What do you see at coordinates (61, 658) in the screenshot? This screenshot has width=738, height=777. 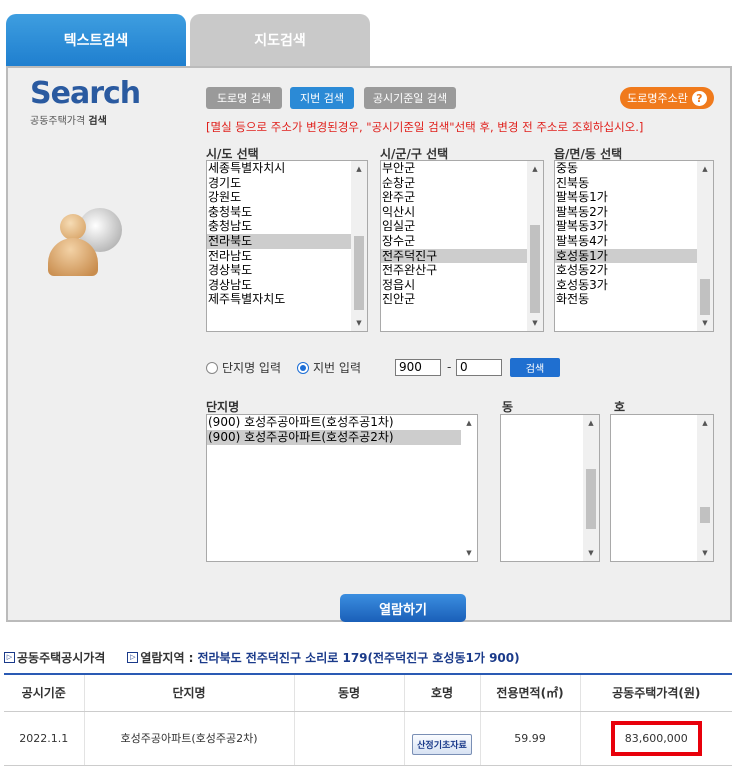 I see `section-label: 공동주택공시가격` at bounding box center [61, 658].